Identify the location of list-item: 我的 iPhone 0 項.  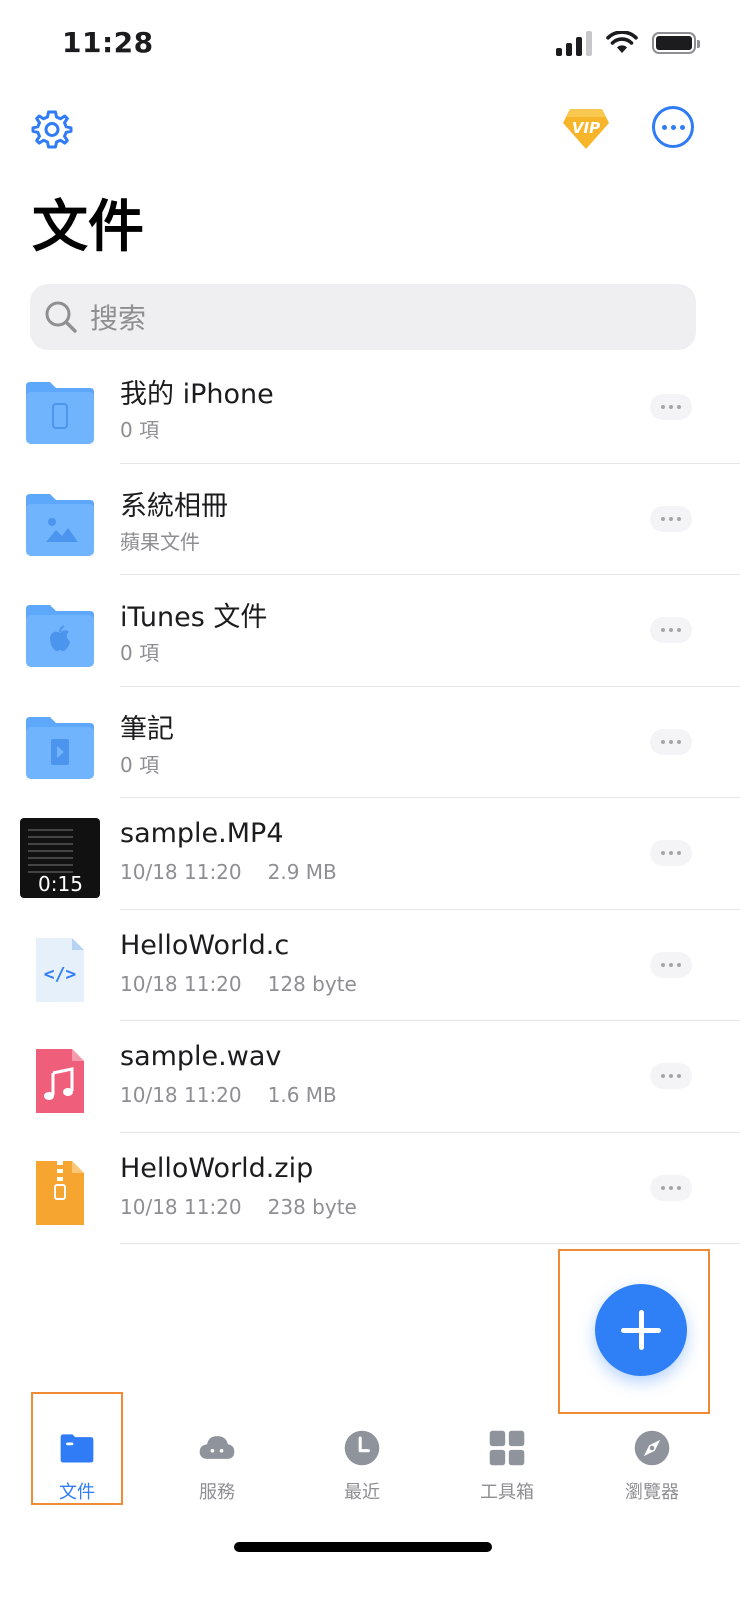
(370, 408).